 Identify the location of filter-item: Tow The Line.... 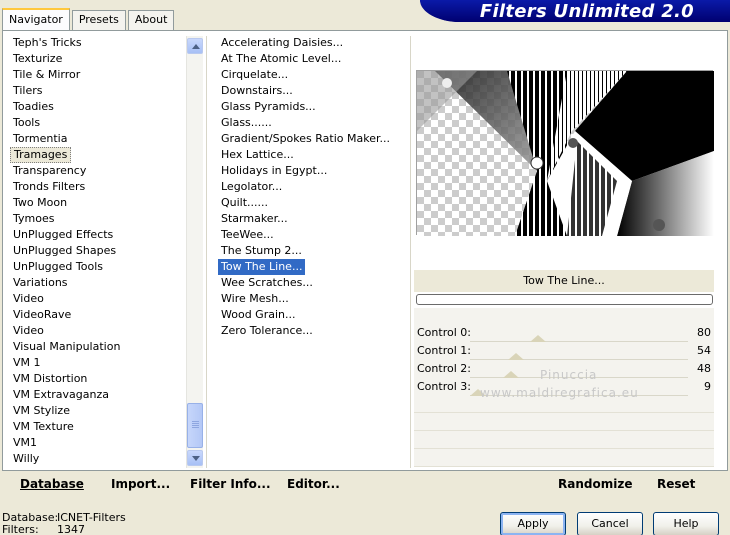
(262, 267).